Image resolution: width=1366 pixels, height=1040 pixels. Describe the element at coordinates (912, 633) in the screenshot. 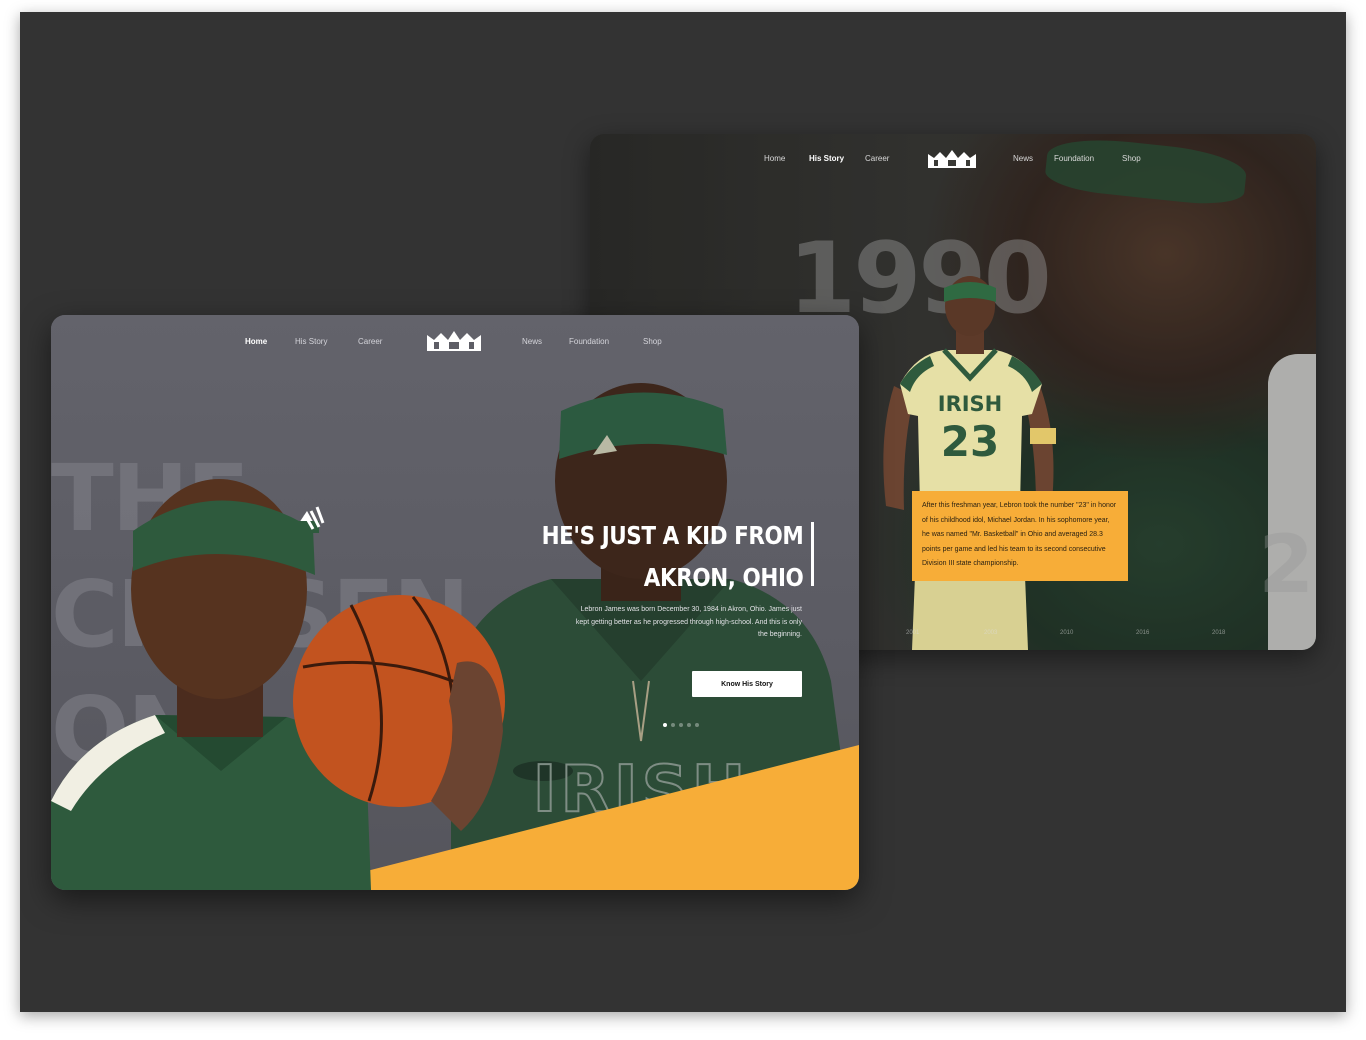

I see `timeline-year: 2001` at that location.